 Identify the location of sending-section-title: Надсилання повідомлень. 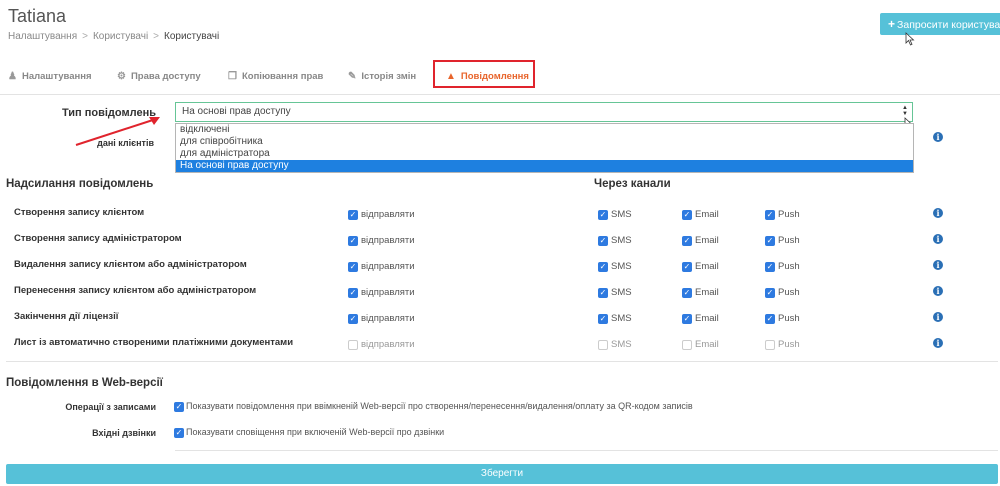
(80, 184).